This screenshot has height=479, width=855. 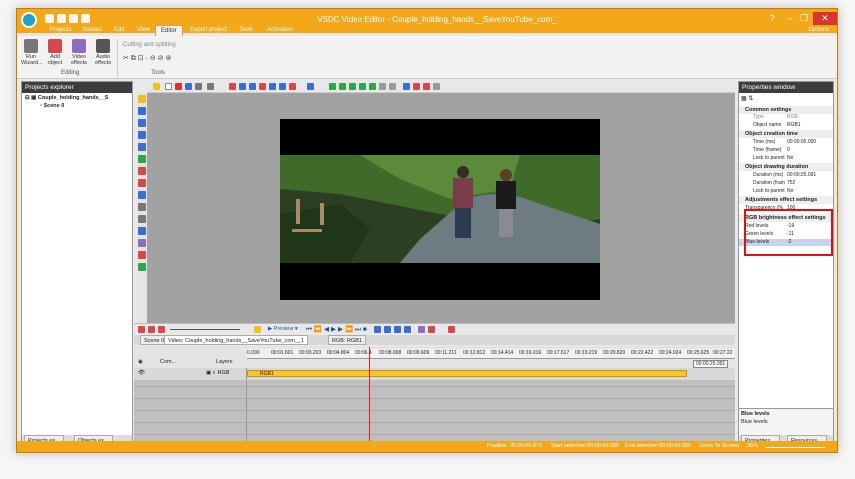 I want to click on track-row-rgb: 👁 ▣ ◐ RGB RGB1, so click(x=434, y=374).